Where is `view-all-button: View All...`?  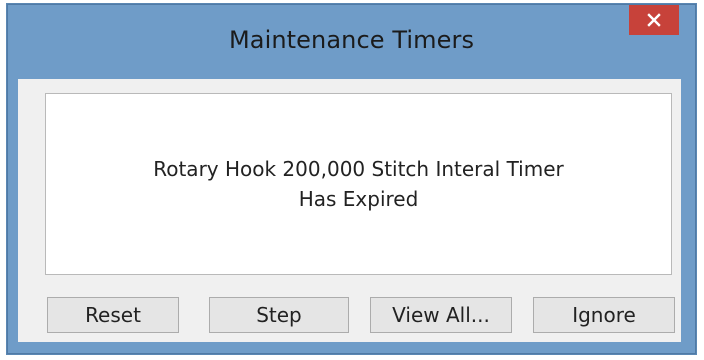
view-all-button: View All... is located at coordinates (441, 315).